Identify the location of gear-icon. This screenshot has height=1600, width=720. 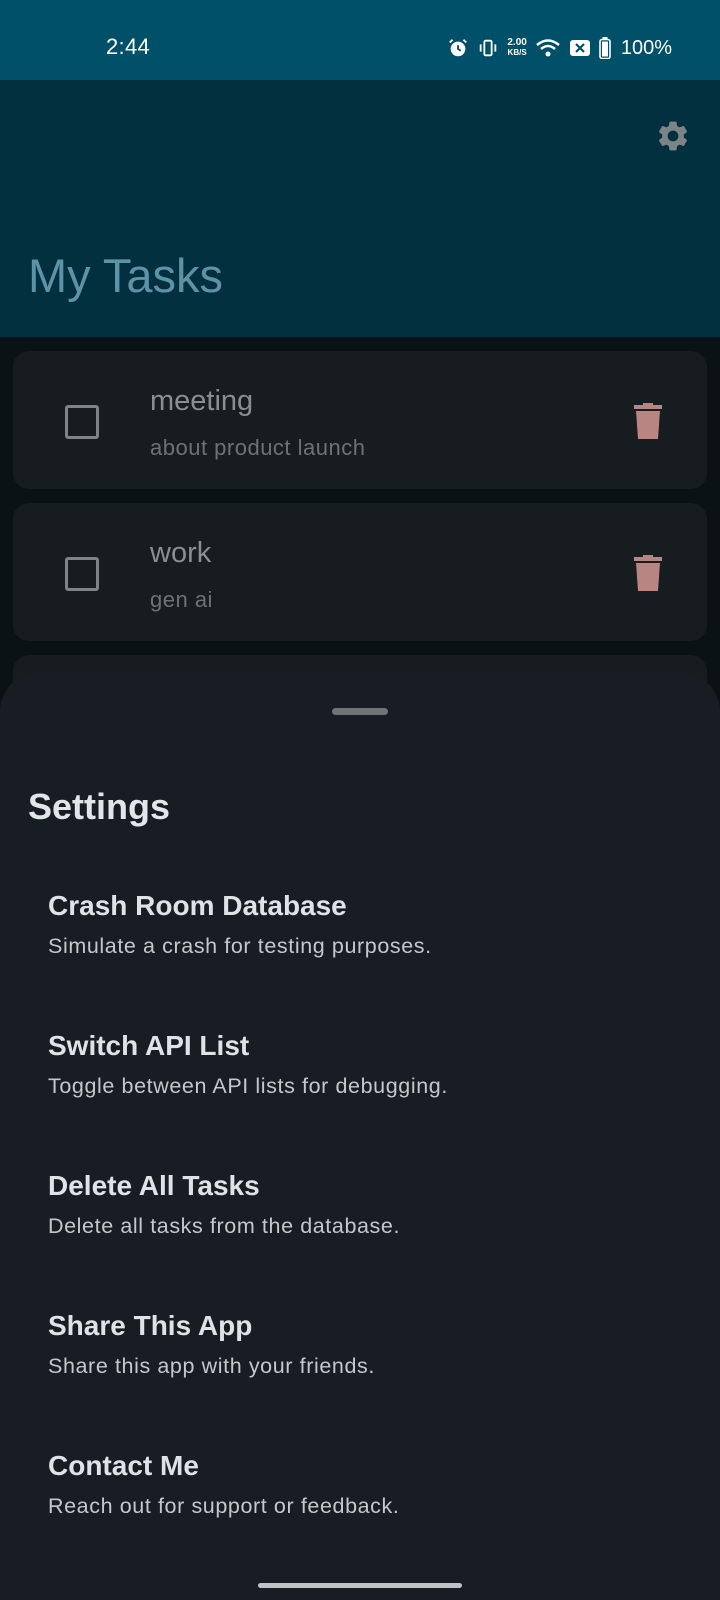
(673, 136).